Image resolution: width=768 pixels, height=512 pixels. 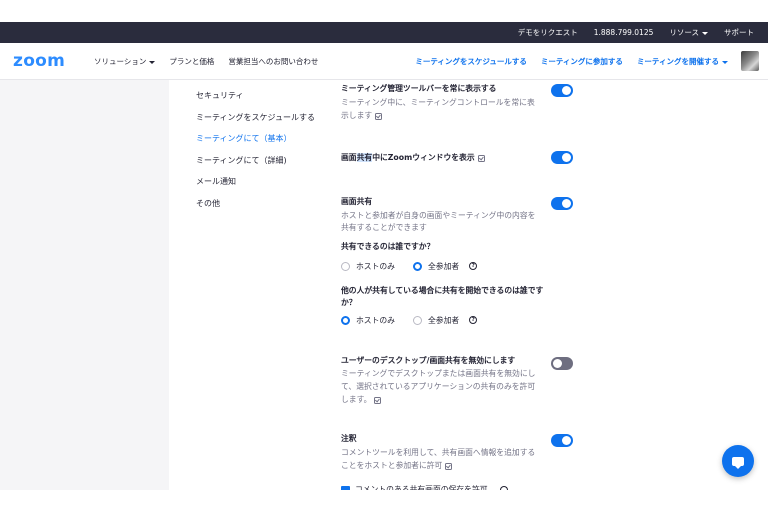 What do you see at coordinates (191, 61) in the screenshot?
I see `pricing-link: プランと価格` at bounding box center [191, 61].